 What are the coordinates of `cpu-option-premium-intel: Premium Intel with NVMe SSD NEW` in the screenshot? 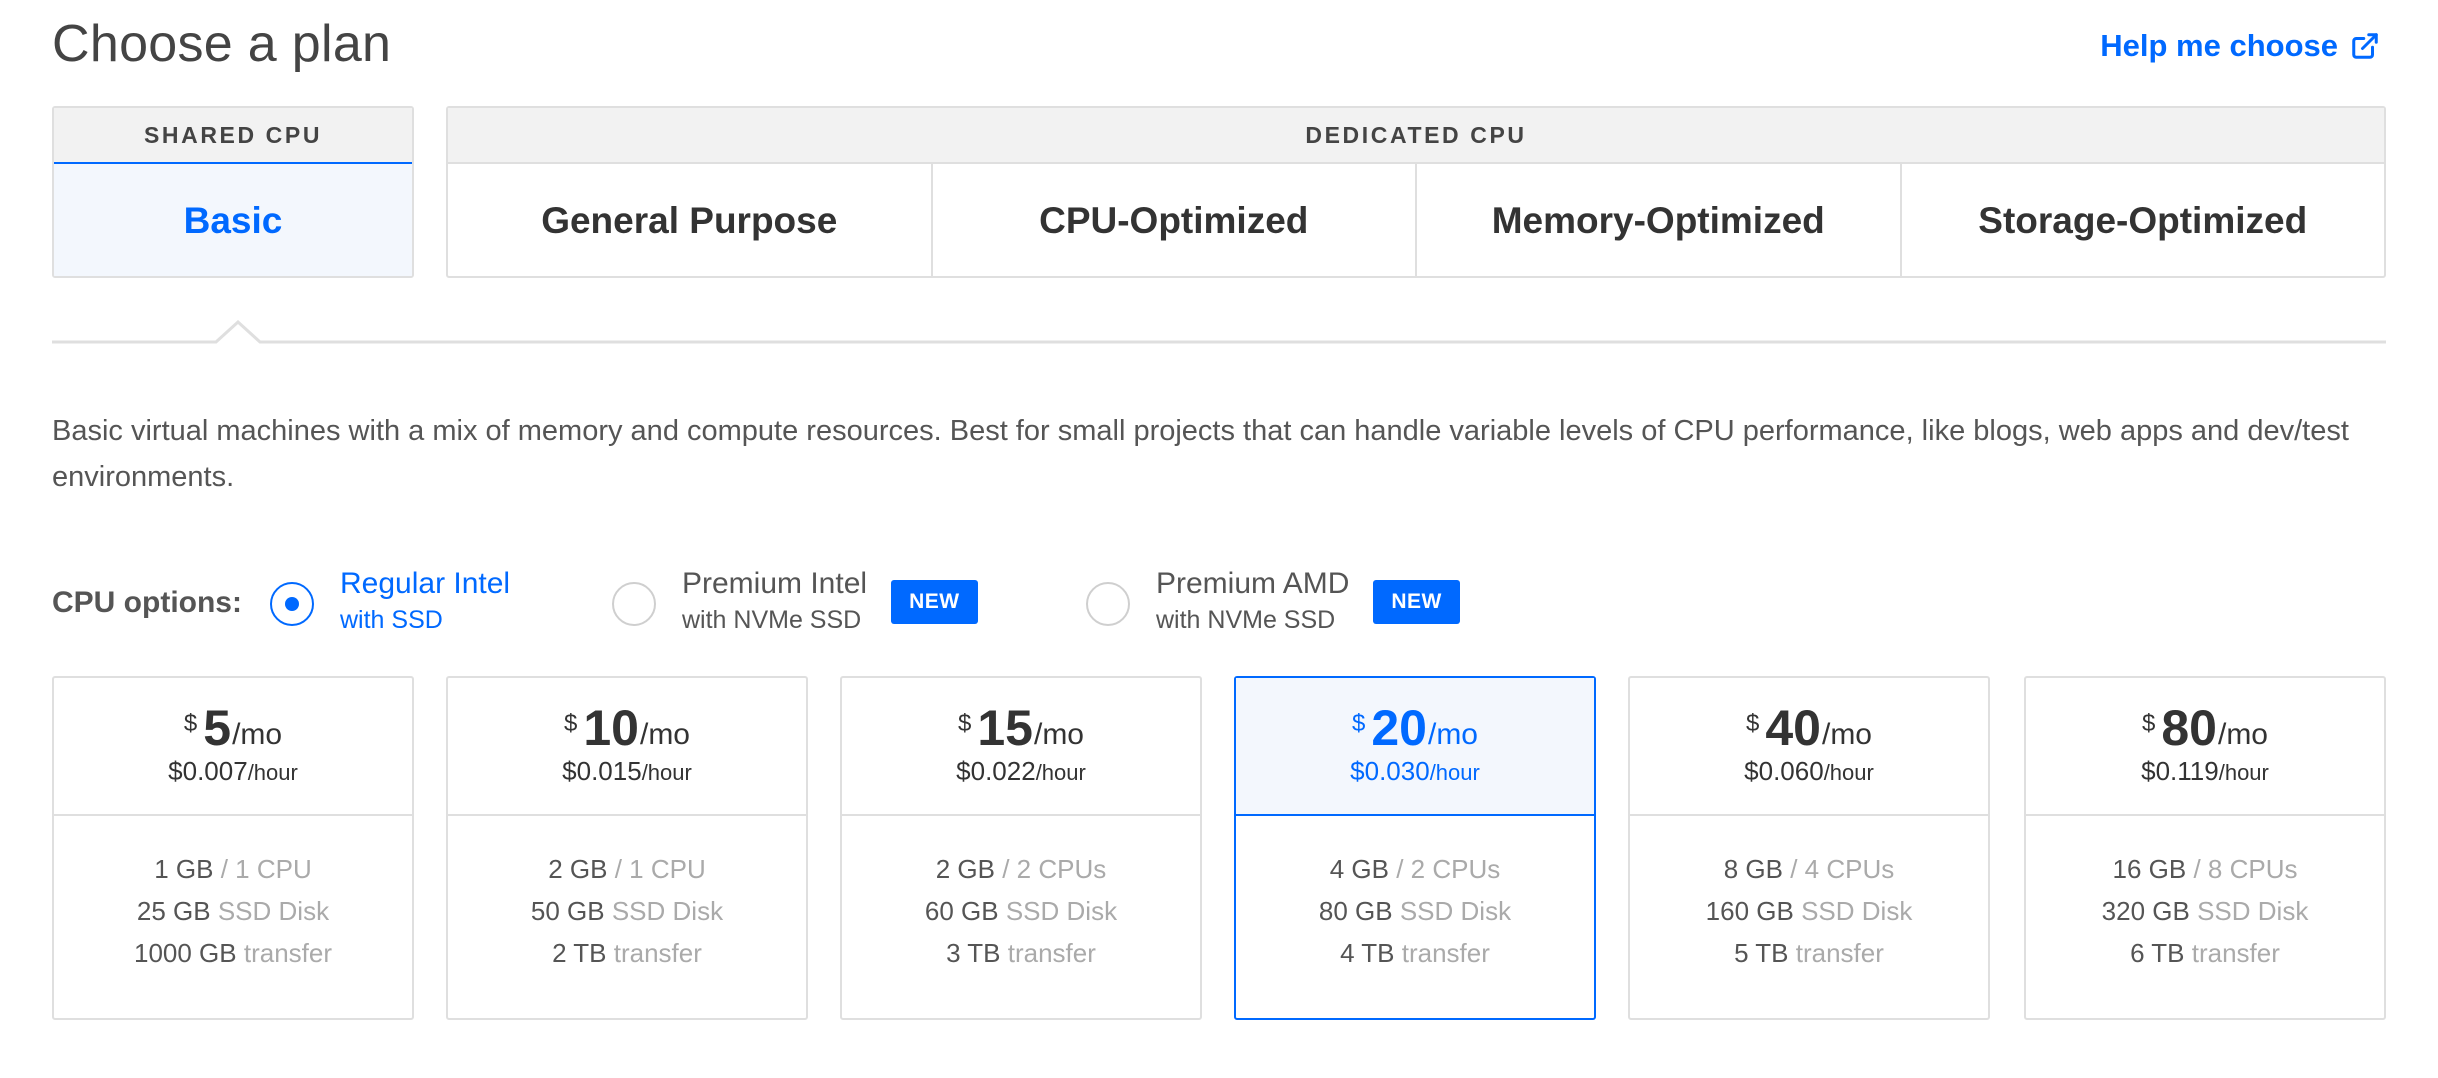 It's located at (795, 602).